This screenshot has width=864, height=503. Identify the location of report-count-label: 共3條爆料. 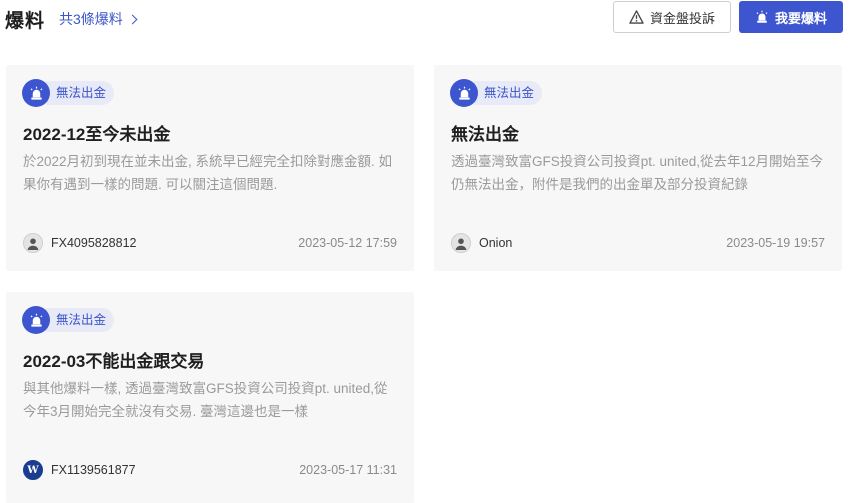
(91, 19).